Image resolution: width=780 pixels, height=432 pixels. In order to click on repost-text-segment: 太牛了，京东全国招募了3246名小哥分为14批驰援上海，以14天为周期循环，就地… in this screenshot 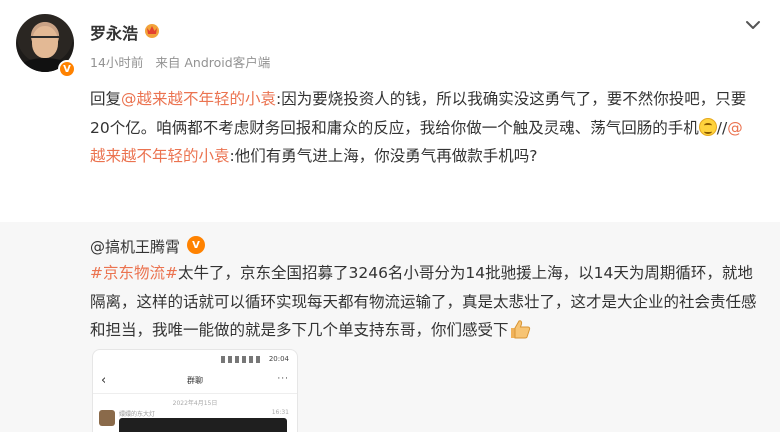, I will do `click(423, 301)`.